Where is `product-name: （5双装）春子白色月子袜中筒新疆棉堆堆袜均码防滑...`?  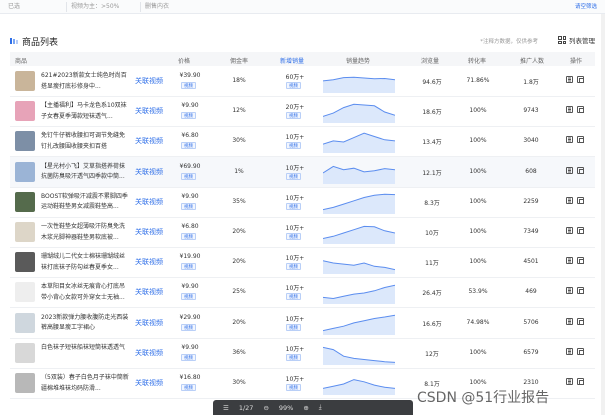 product-name: （5双装）春子白色月子袜中筒新疆棉堆堆袜均码防滑... is located at coordinates (85, 384).